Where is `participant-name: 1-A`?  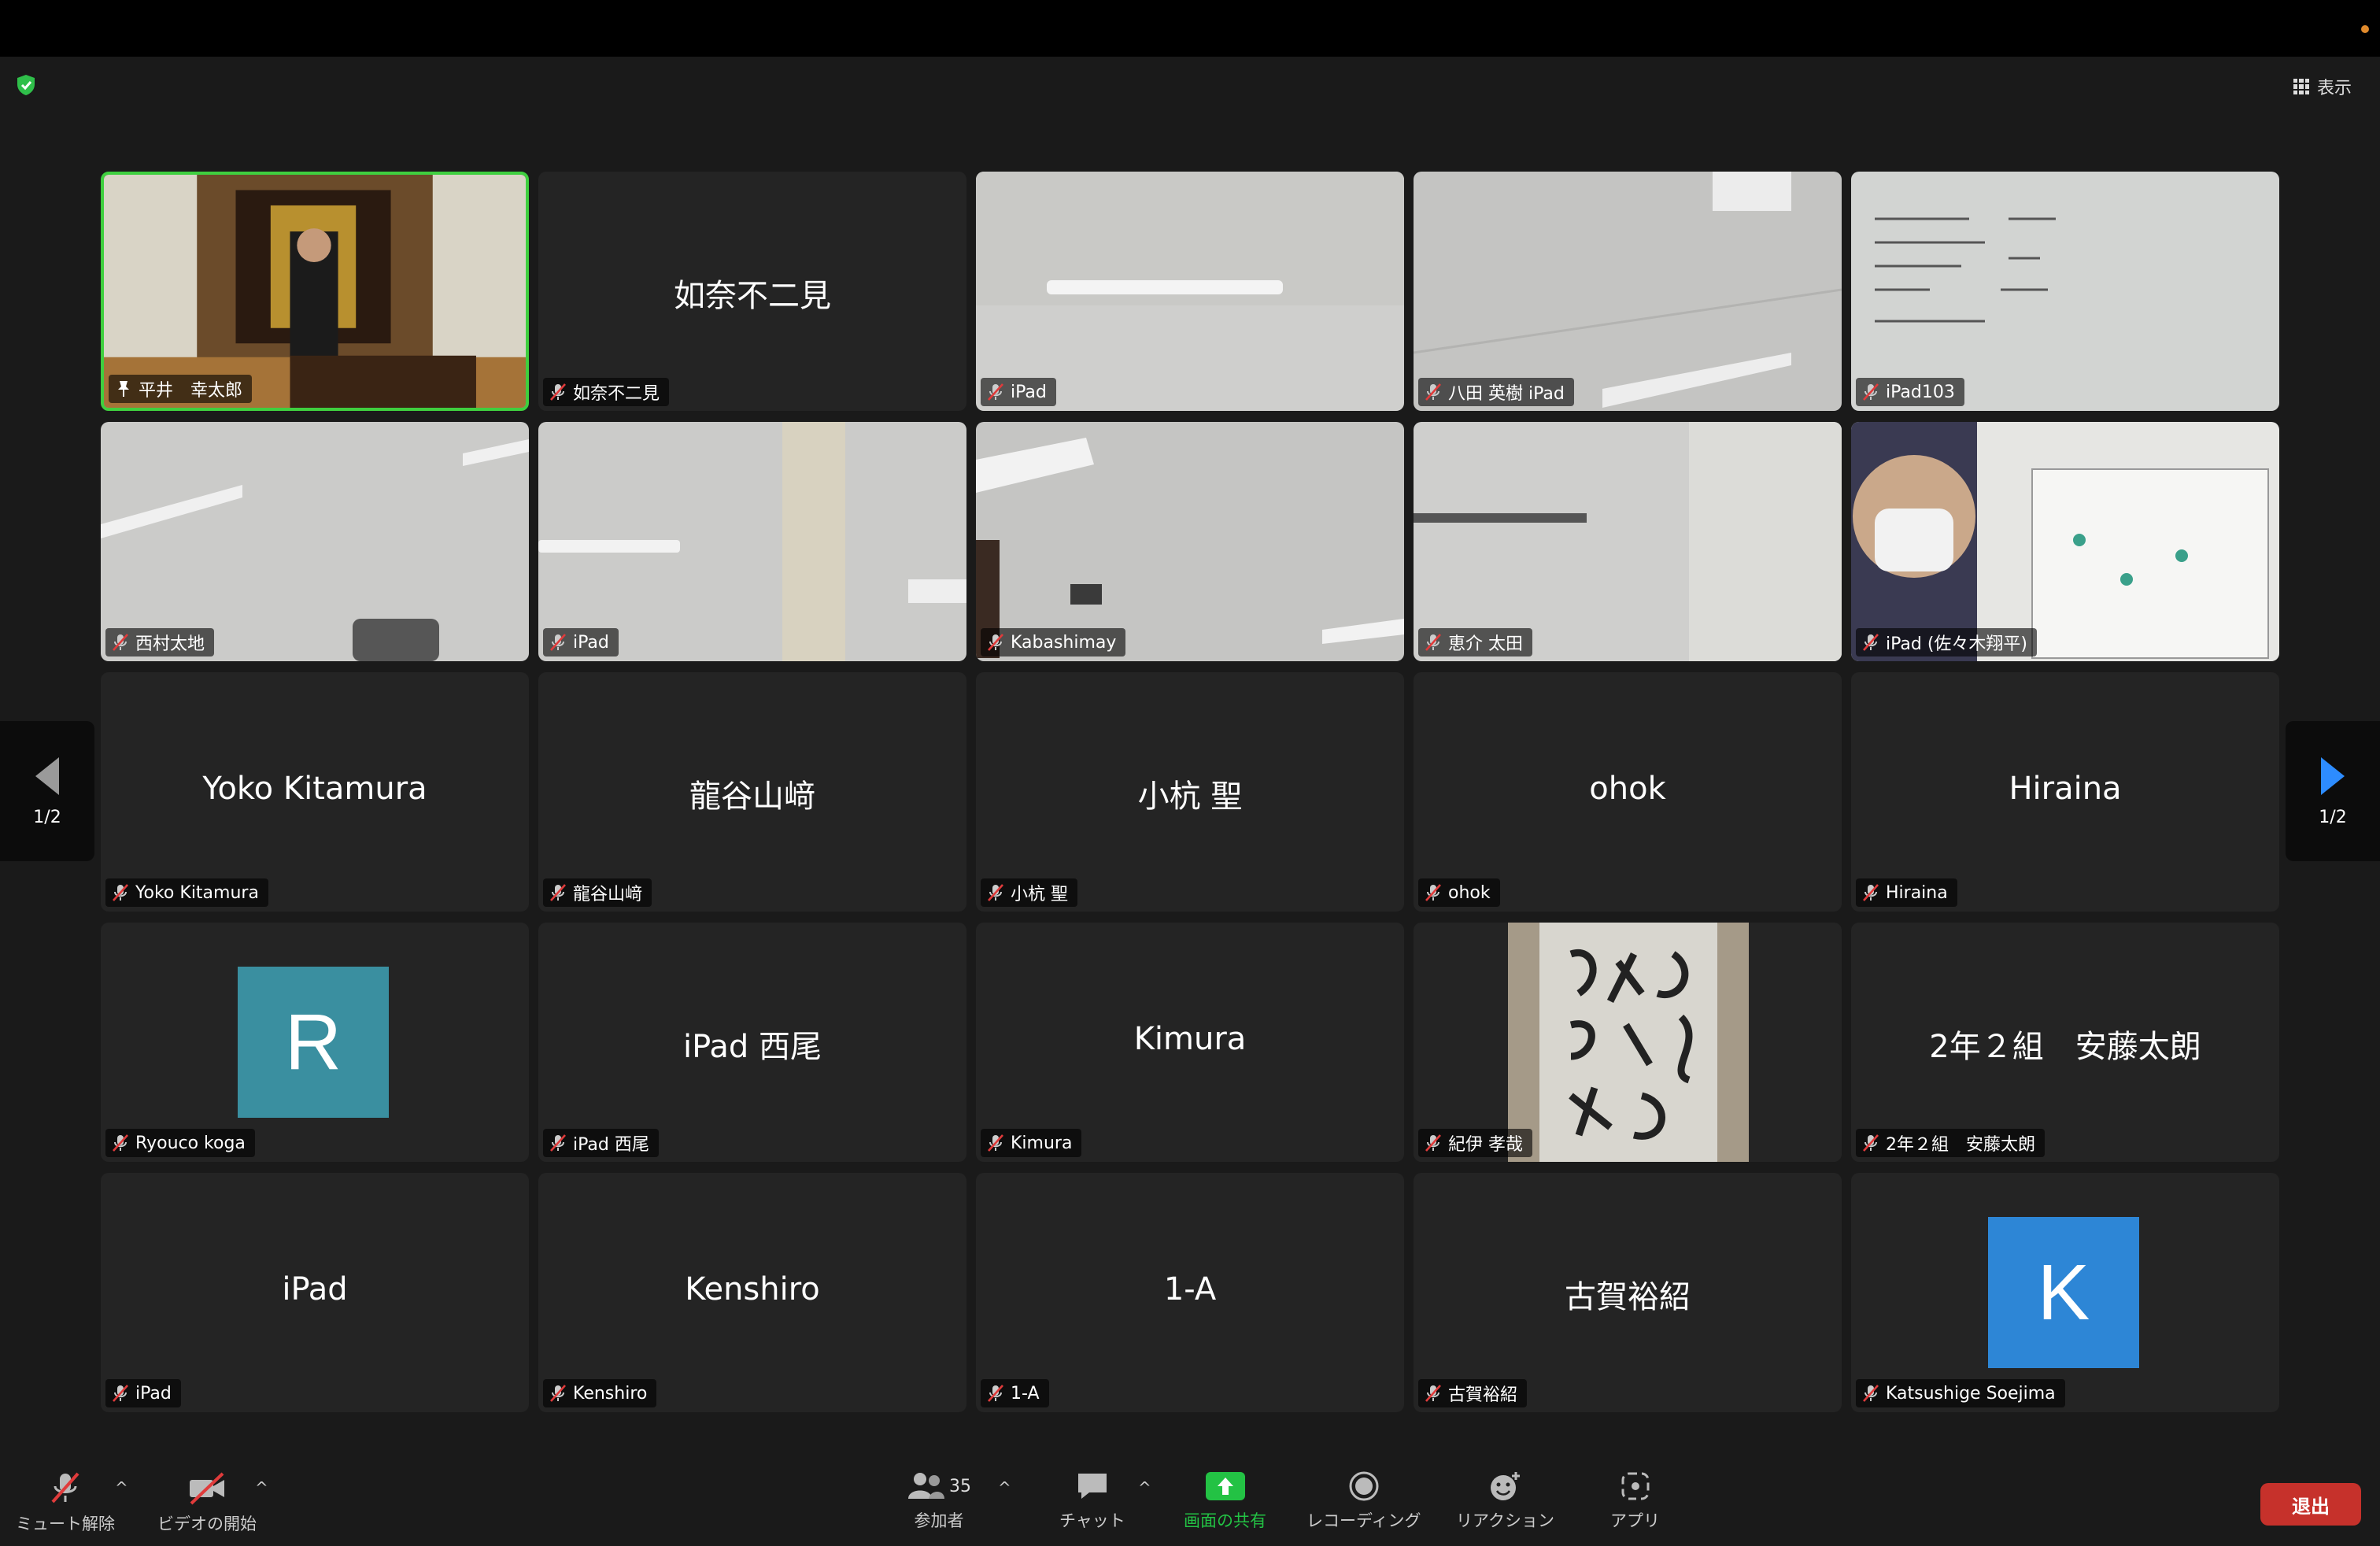 participant-name: 1-A is located at coordinates (1025, 1394).